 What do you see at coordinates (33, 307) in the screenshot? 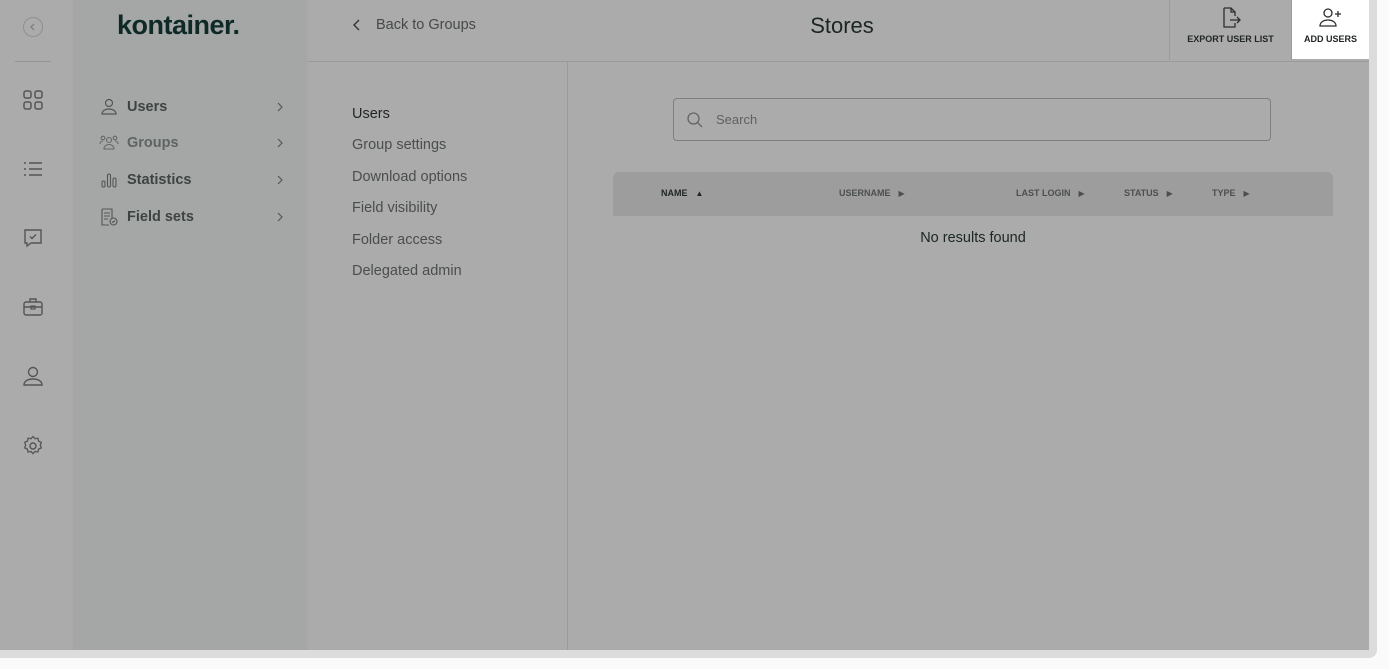
I see `briefcase-icon` at bounding box center [33, 307].